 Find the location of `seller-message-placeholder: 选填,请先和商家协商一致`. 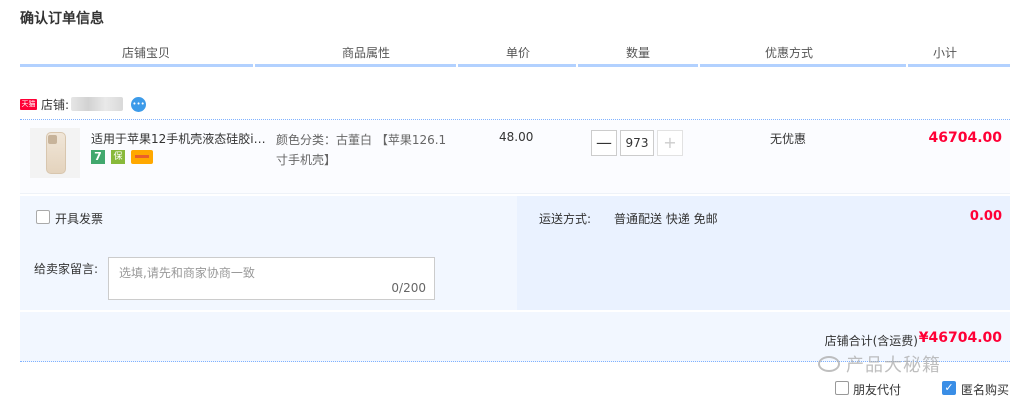

seller-message-placeholder: 选填,请先和商家协商一致 is located at coordinates (187, 273).